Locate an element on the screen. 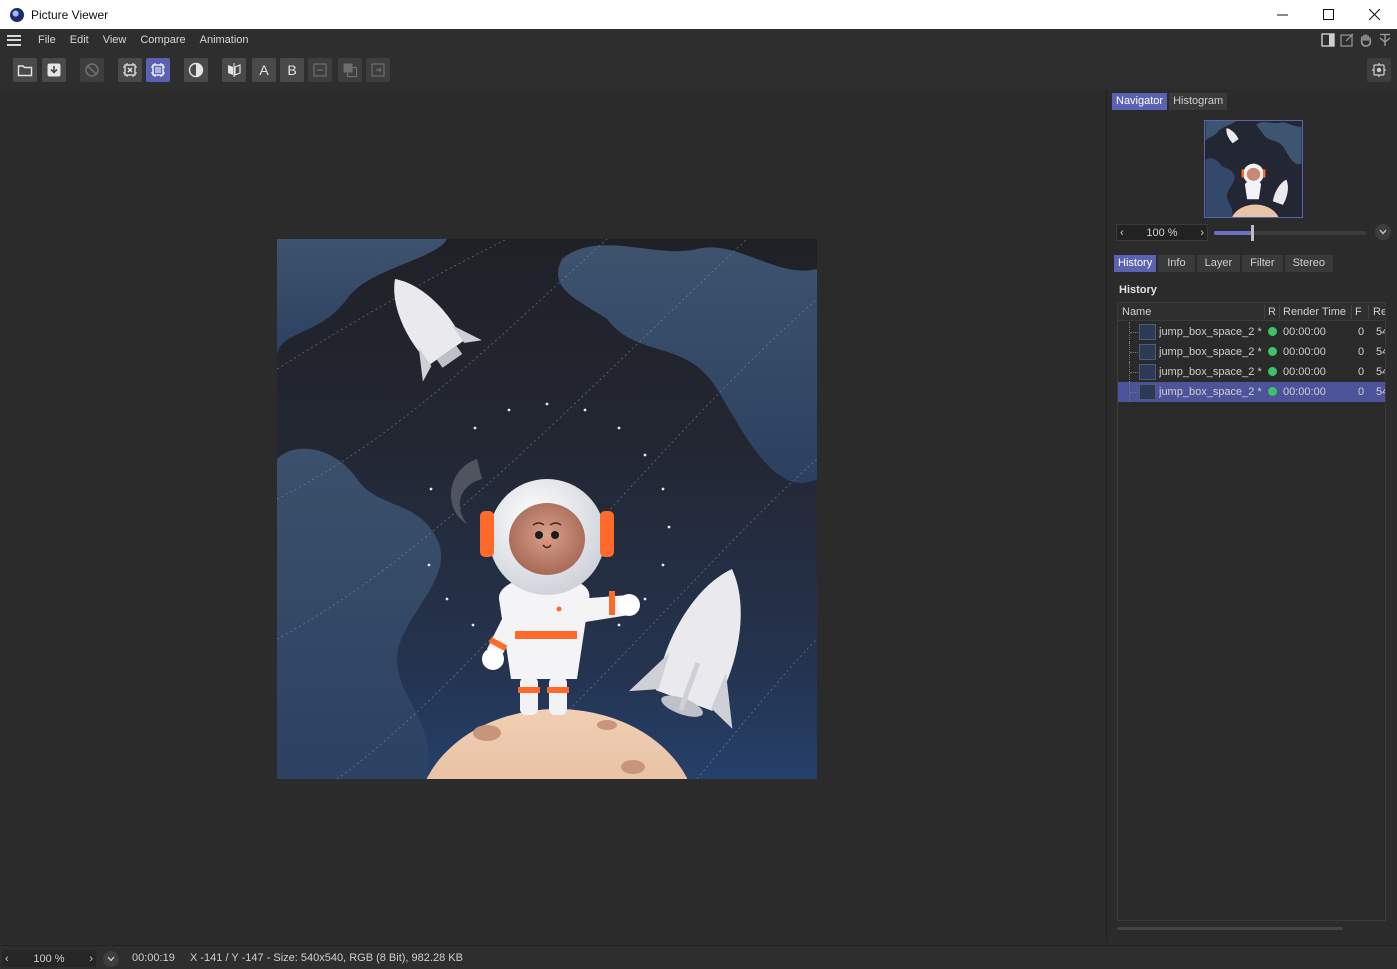  navigator-preview-image is located at coordinates (1253, 169).